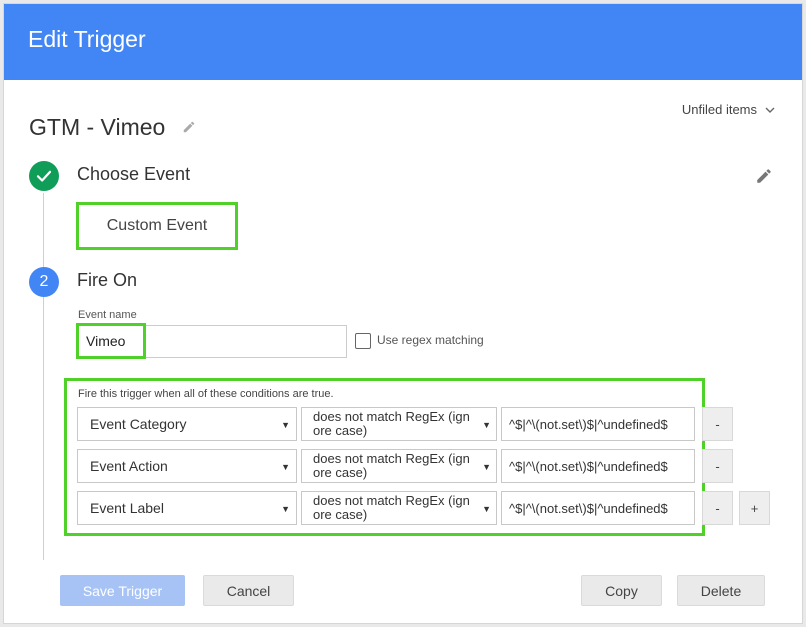  What do you see at coordinates (129, 466) in the screenshot?
I see `condition-variable-value: Event Action` at bounding box center [129, 466].